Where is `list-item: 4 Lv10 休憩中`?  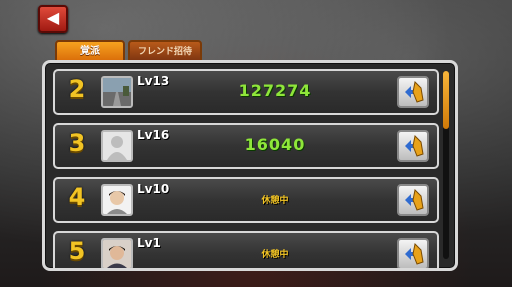 list-item: 4 Lv10 休憩中 is located at coordinates (246, 200).